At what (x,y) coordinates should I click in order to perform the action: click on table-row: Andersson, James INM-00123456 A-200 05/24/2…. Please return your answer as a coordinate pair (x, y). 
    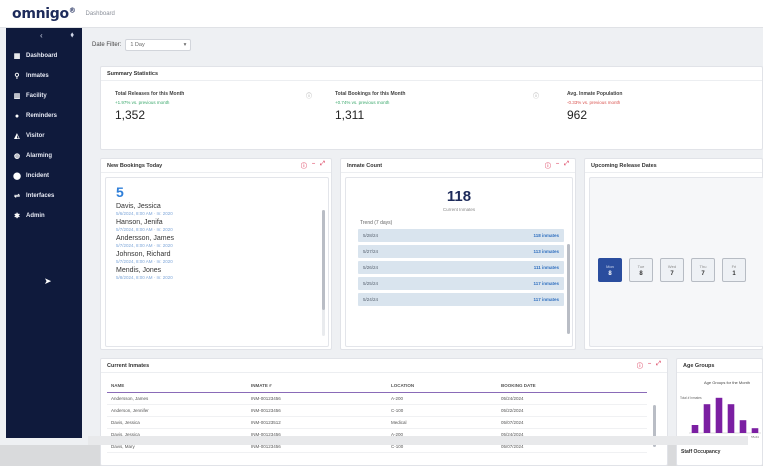
    Looking at the image, I should click on (377, 398).